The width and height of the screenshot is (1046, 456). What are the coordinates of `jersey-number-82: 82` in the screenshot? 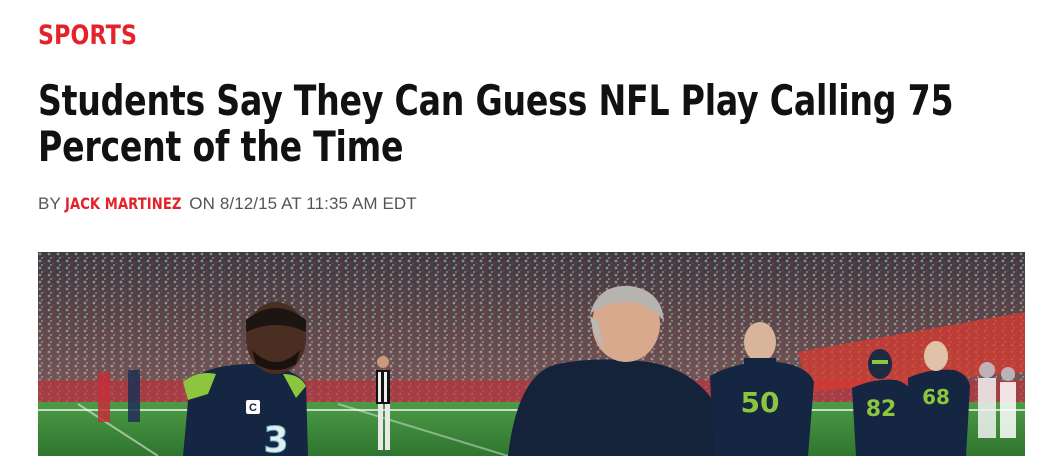 It's located at (881, 409).